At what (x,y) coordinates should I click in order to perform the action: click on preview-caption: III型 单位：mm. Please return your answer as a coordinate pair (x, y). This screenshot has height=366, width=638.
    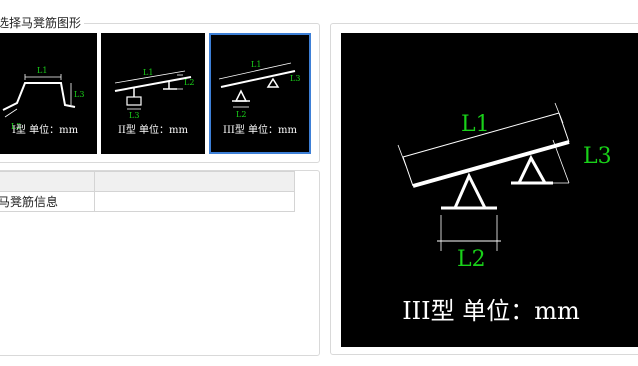
    Looking at the image, I should click on (491, 311).